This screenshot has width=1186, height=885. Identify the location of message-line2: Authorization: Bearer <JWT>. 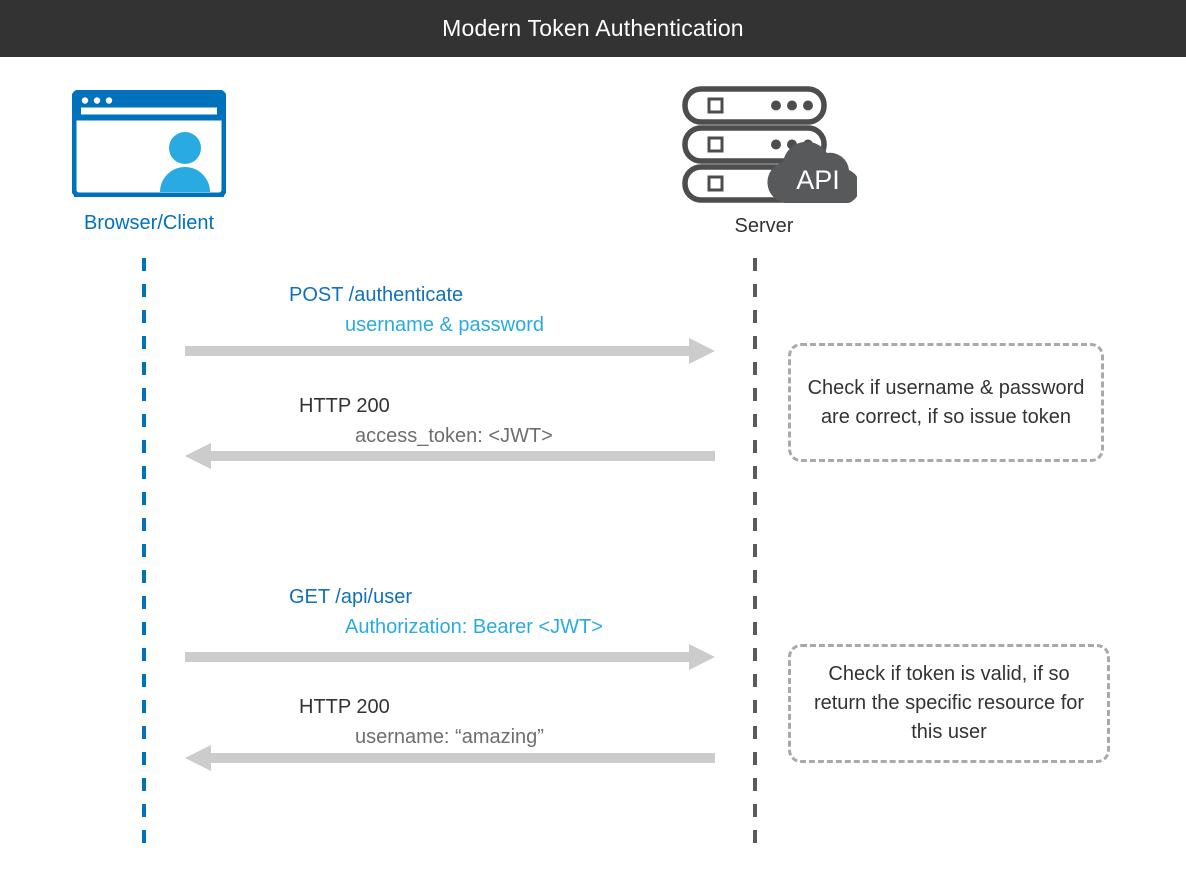
(474, 627).